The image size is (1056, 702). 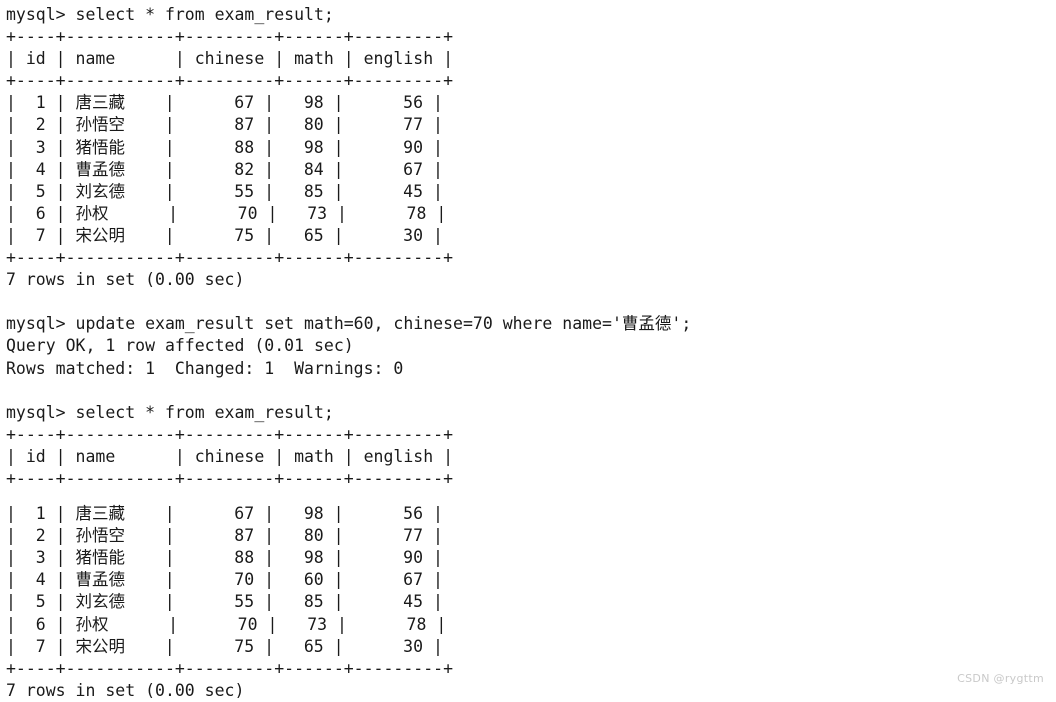 I want to click on status-rows-matched: Rows matched: 1 Changed: 1 Warnings: 0, so click(x=205, y=368).